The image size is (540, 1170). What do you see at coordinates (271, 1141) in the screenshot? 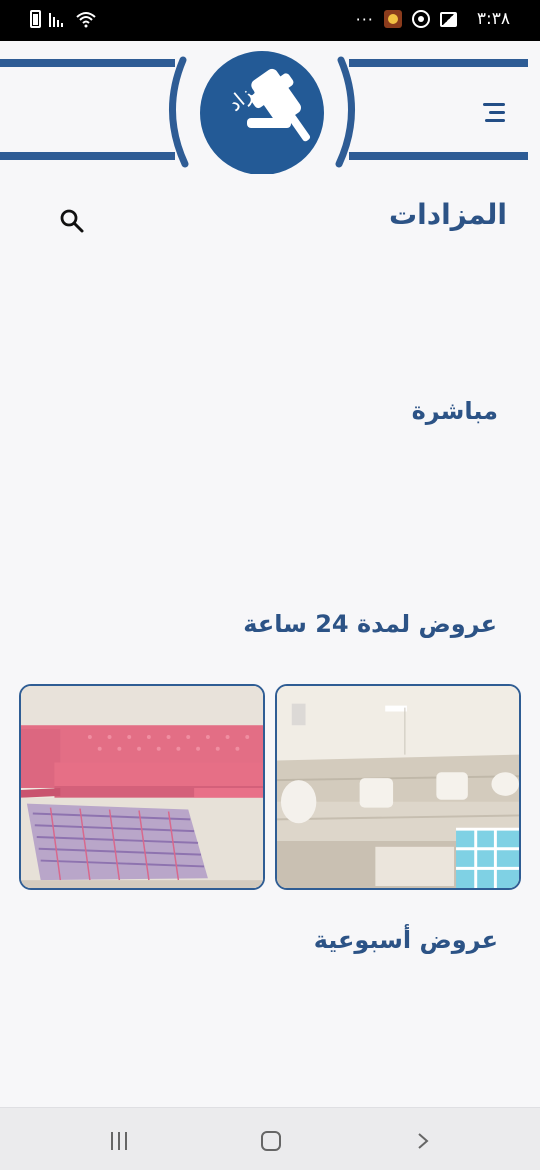
I see `home-icon` at bounding box center [271, 1141].